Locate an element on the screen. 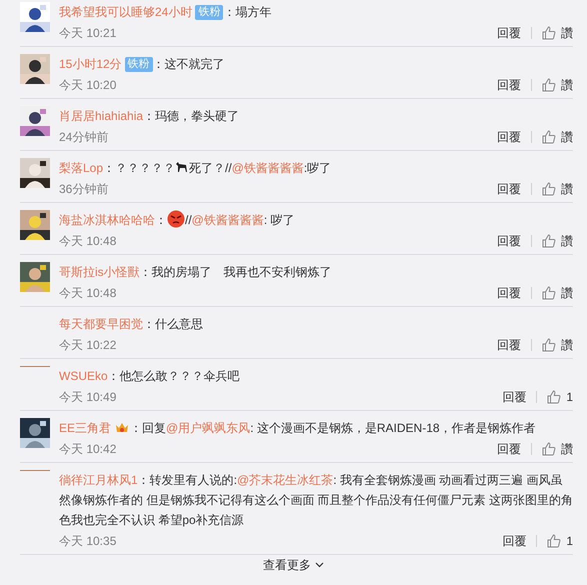 Image resolution: width=587 pixels, height=585 pixels. angry-face-icon is located at coordinates (176, 219).